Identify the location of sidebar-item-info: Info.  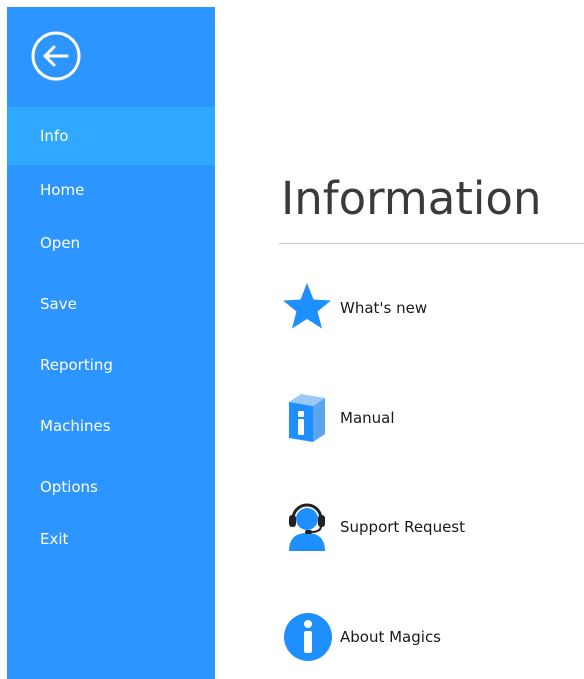
(111, 136).